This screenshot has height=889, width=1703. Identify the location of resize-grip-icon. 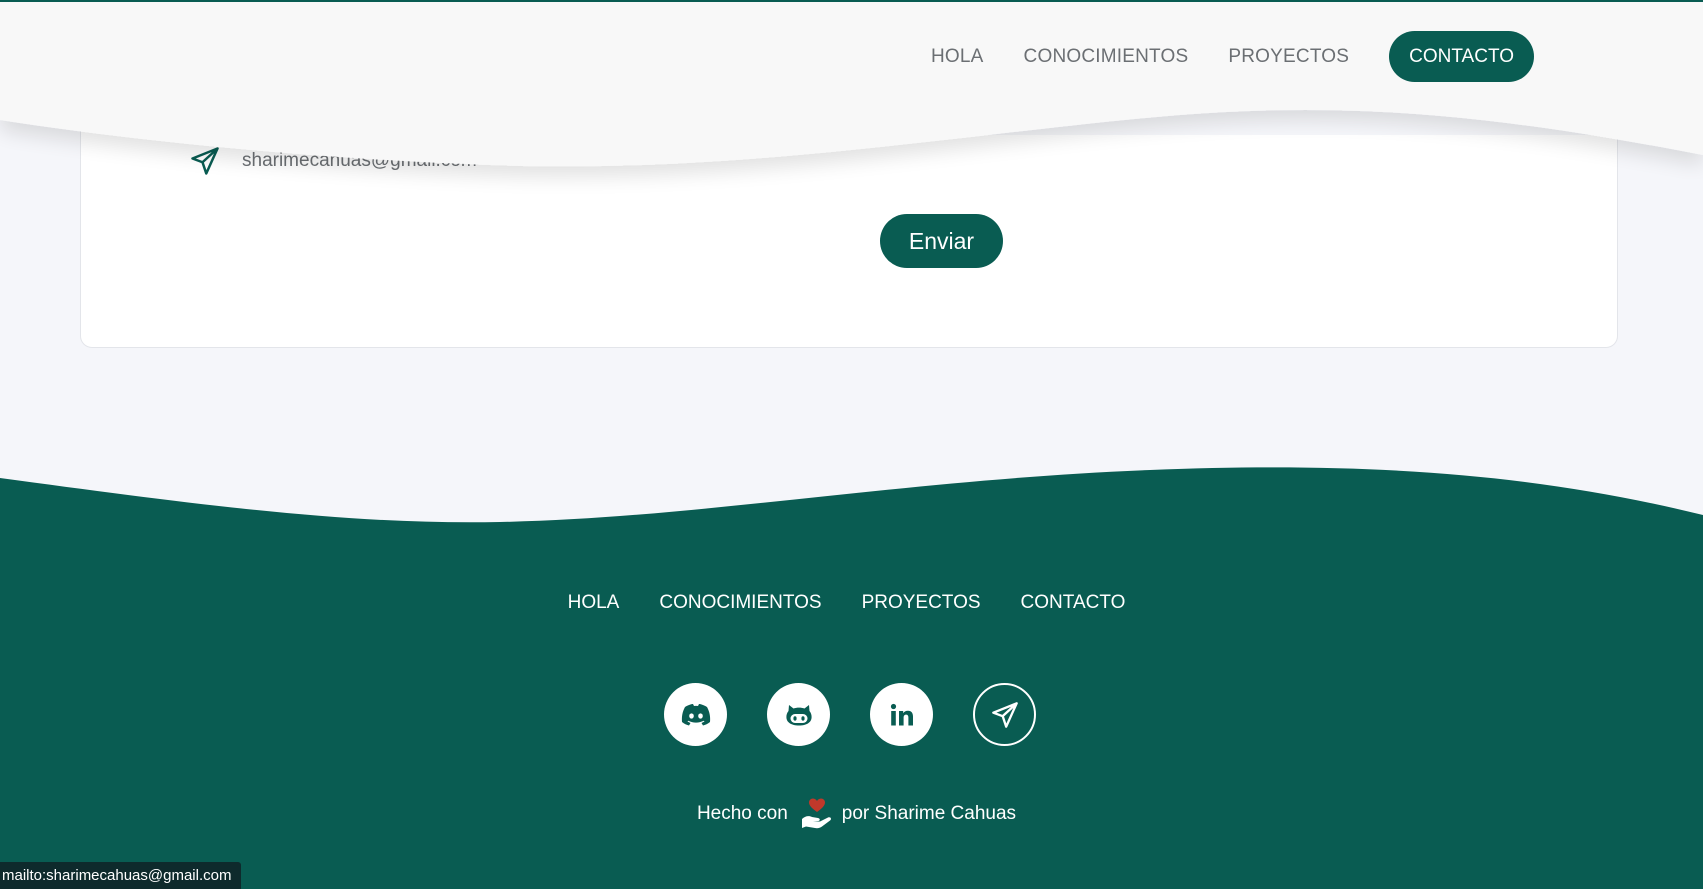
(1610, 126).